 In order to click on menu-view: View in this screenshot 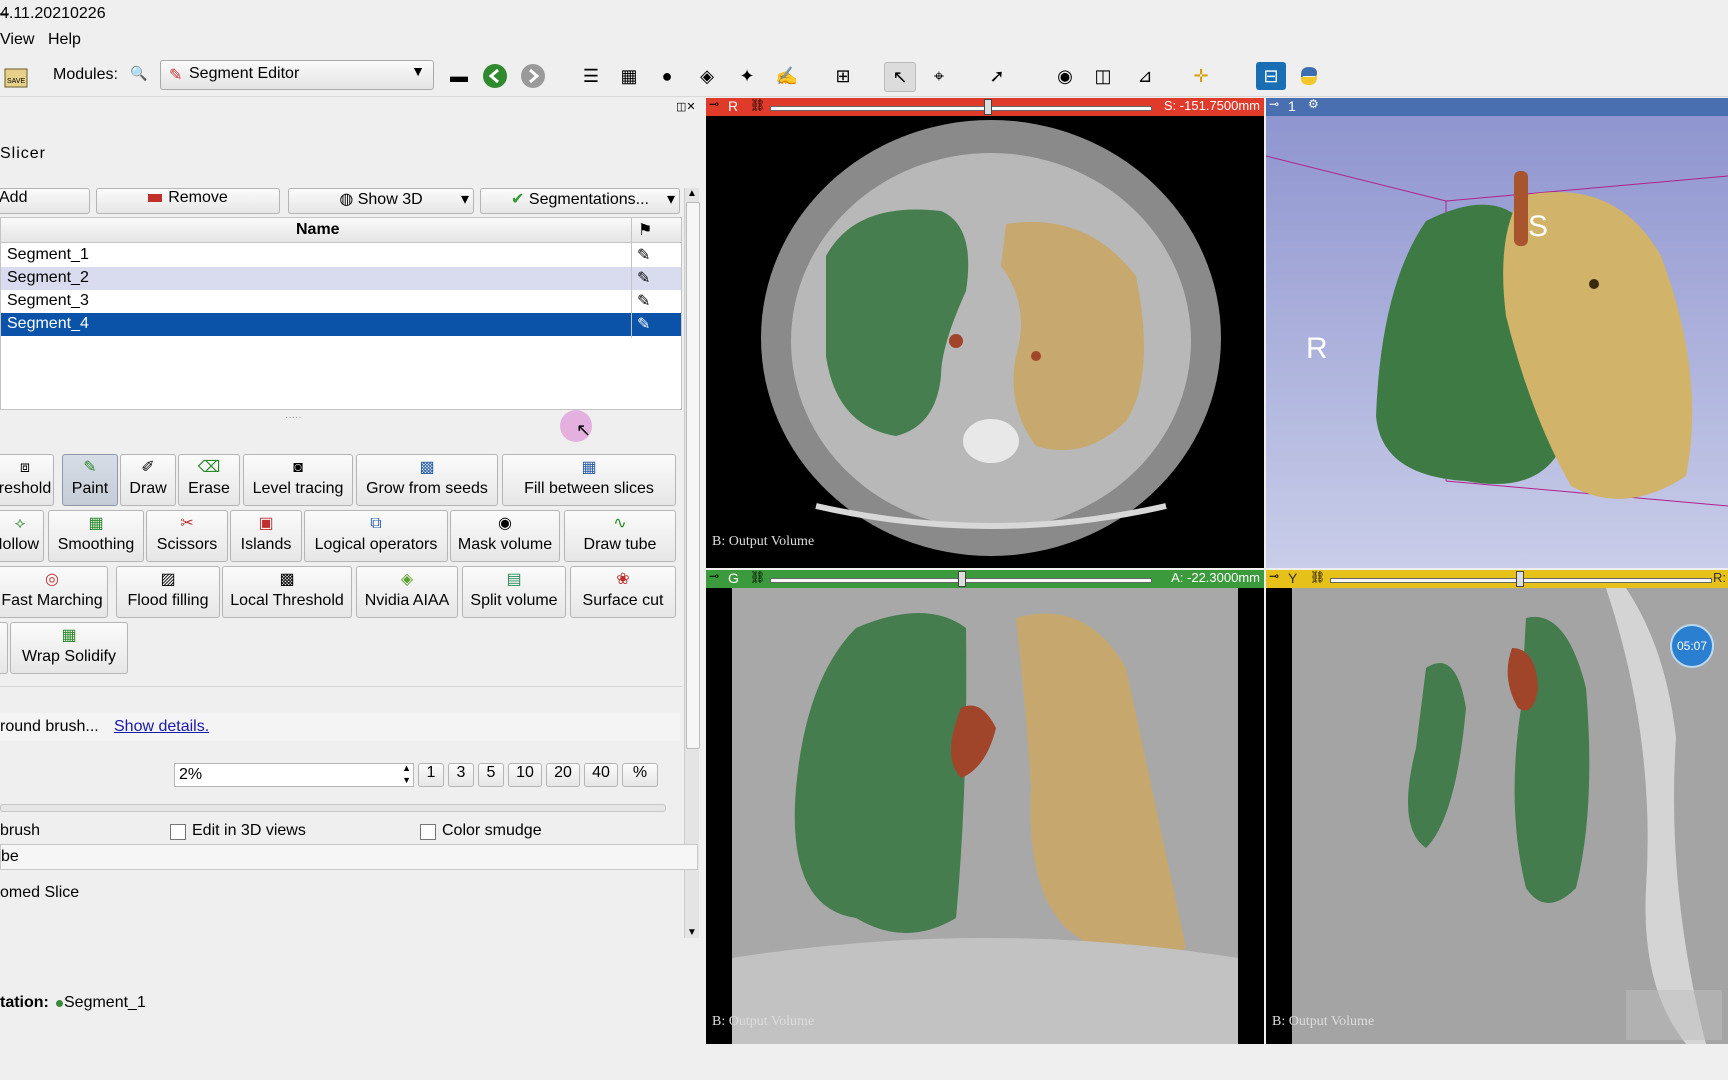, I will do `click(17, 40)`.